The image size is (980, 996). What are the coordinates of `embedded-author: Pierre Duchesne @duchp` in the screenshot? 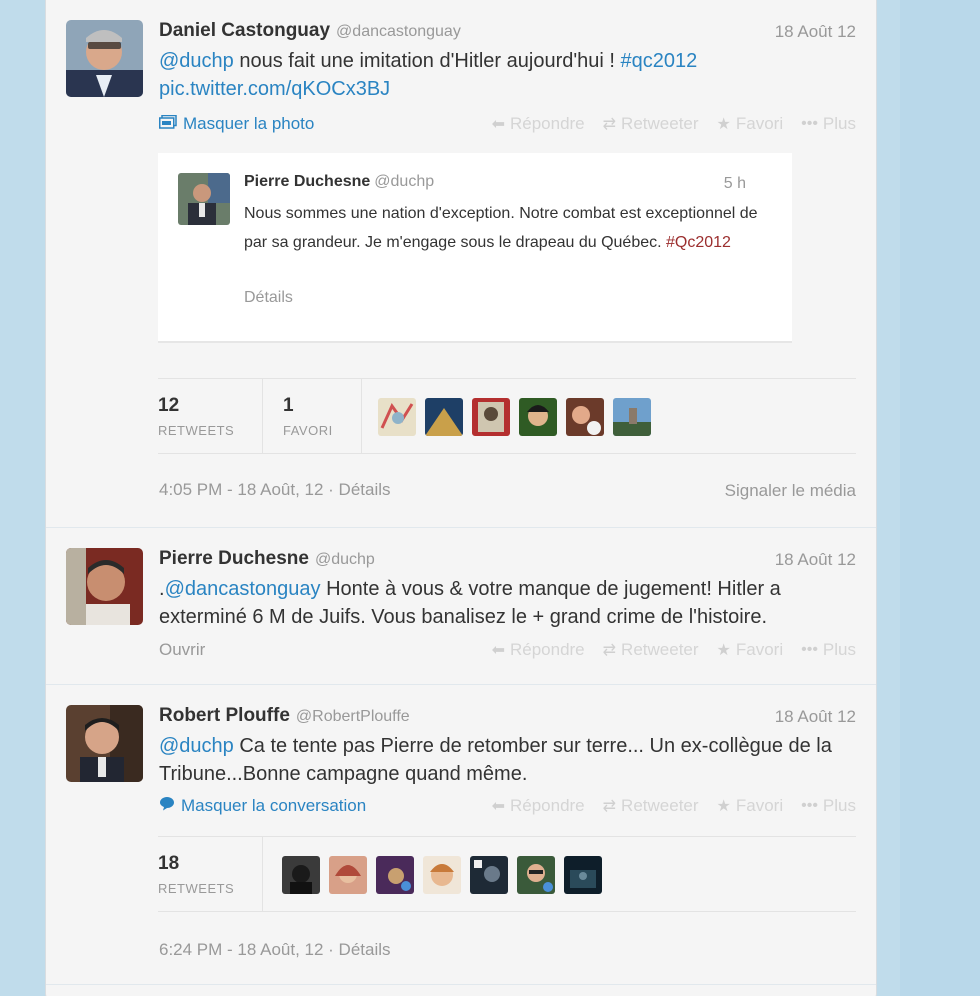 It's located at (339, 182).